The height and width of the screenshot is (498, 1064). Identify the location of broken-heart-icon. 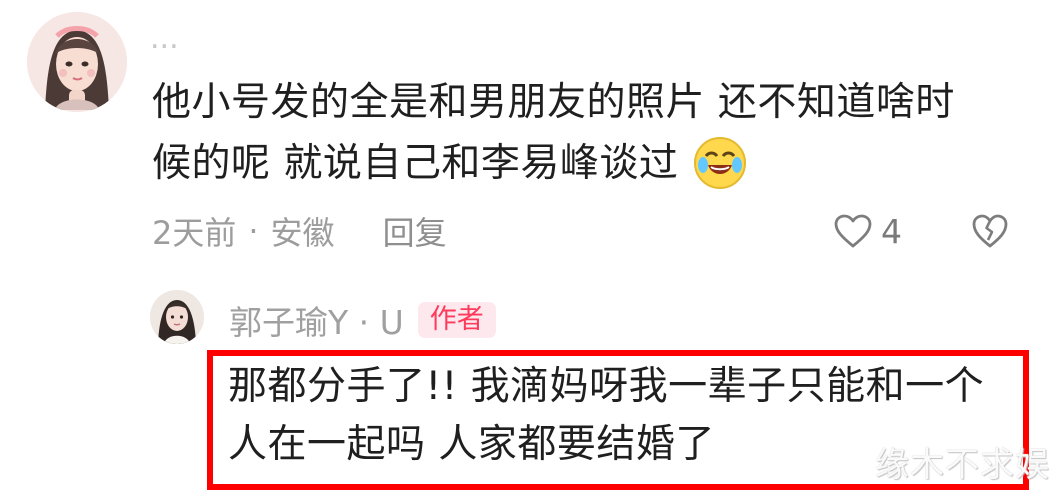
(990, 231).